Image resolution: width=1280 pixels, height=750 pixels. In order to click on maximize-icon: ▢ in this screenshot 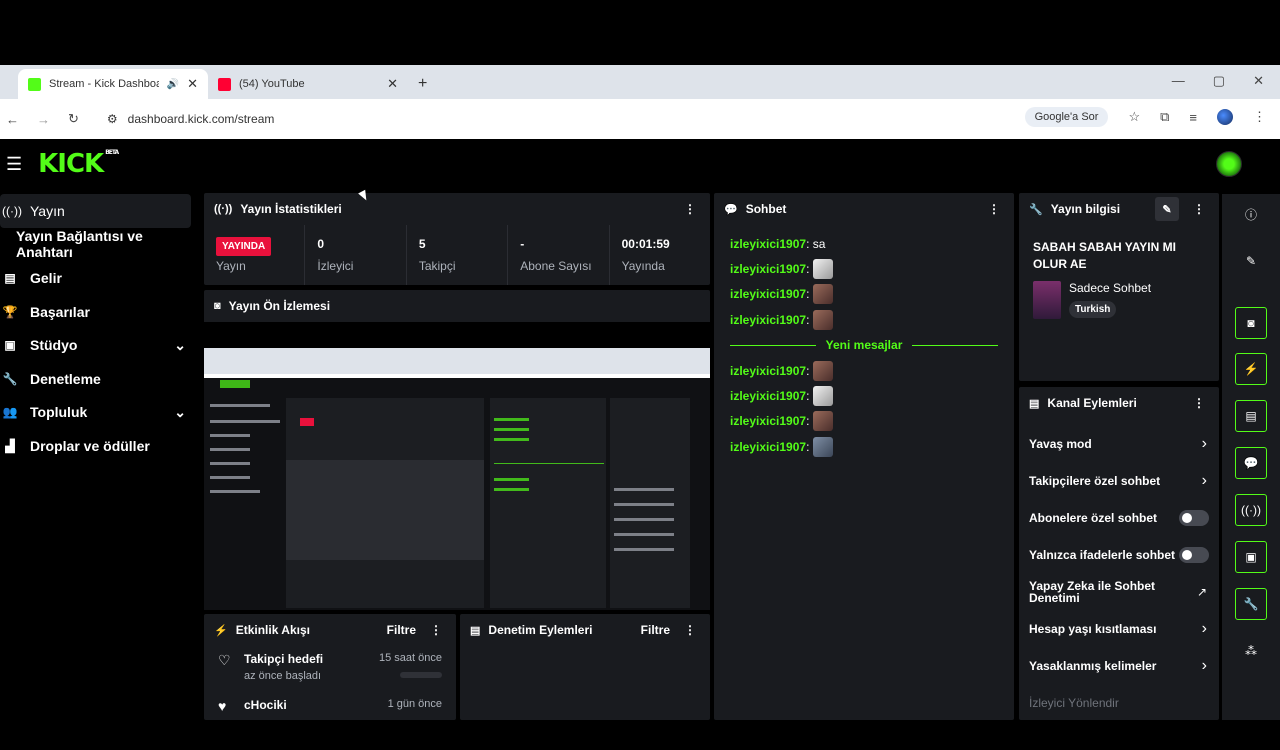, I will do `click(1219, 81)`.